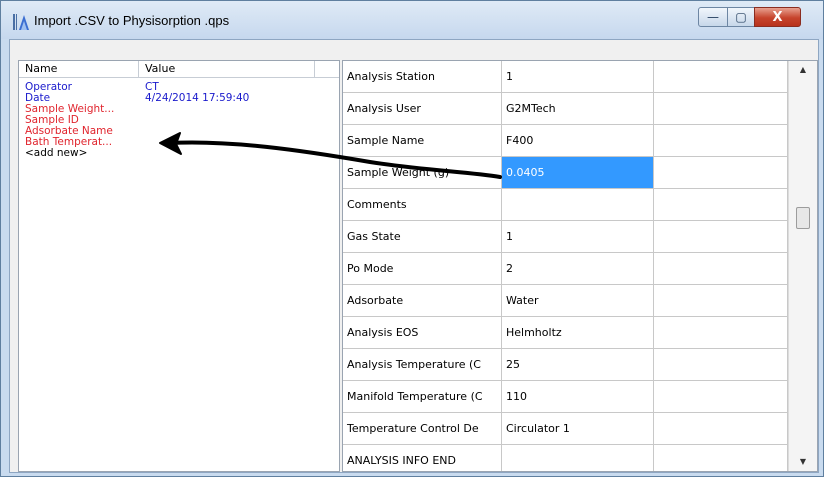 The image size is (824, 477). I want to click on grid-cell-field: Adsorbate, so click(422, 300).